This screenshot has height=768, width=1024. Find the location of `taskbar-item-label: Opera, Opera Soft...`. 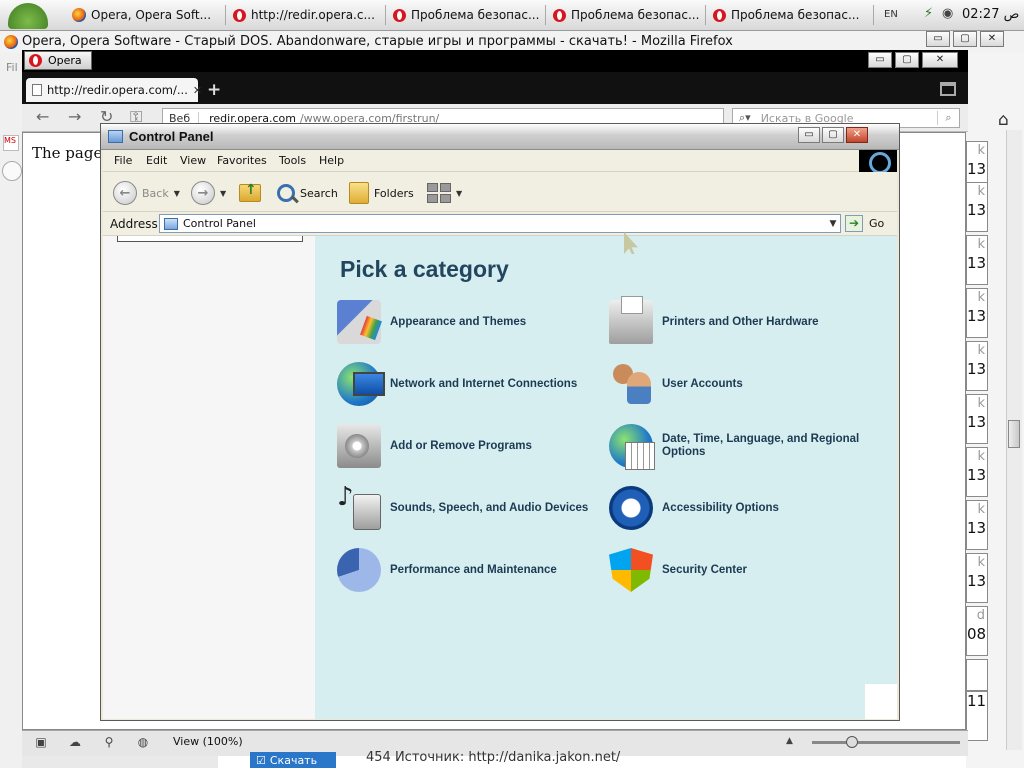

taskbar-item-label: Opera, Opera Soft... is located at coordinates (151, 15).